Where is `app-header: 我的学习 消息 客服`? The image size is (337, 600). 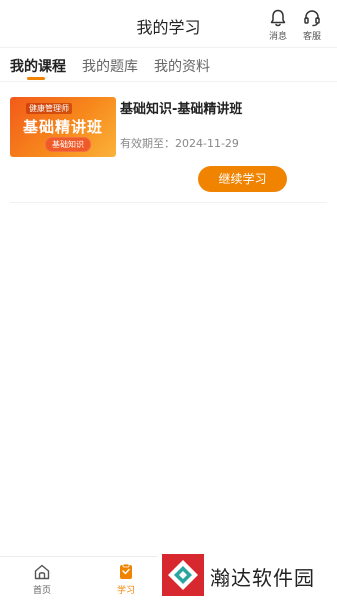 app-header: 我的学习 消息 客服 is located at coordinates (168, 24).